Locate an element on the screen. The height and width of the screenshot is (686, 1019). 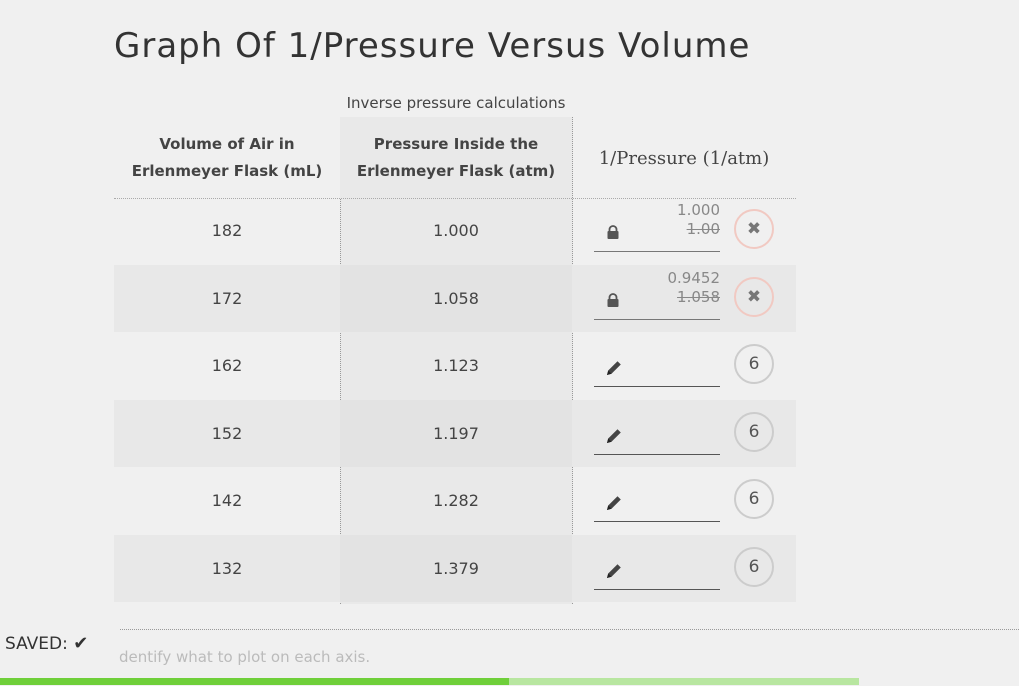
previous-answer-value: 1.058 is located at coordinates (698, 296).